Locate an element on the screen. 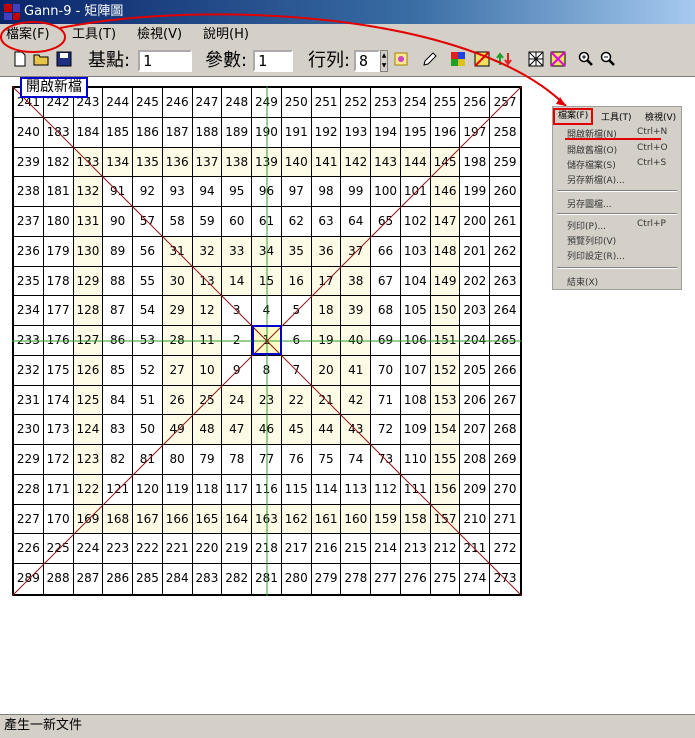 The image size is (695, 738). grid-cell: 237 is located at coordinates (29, 222).